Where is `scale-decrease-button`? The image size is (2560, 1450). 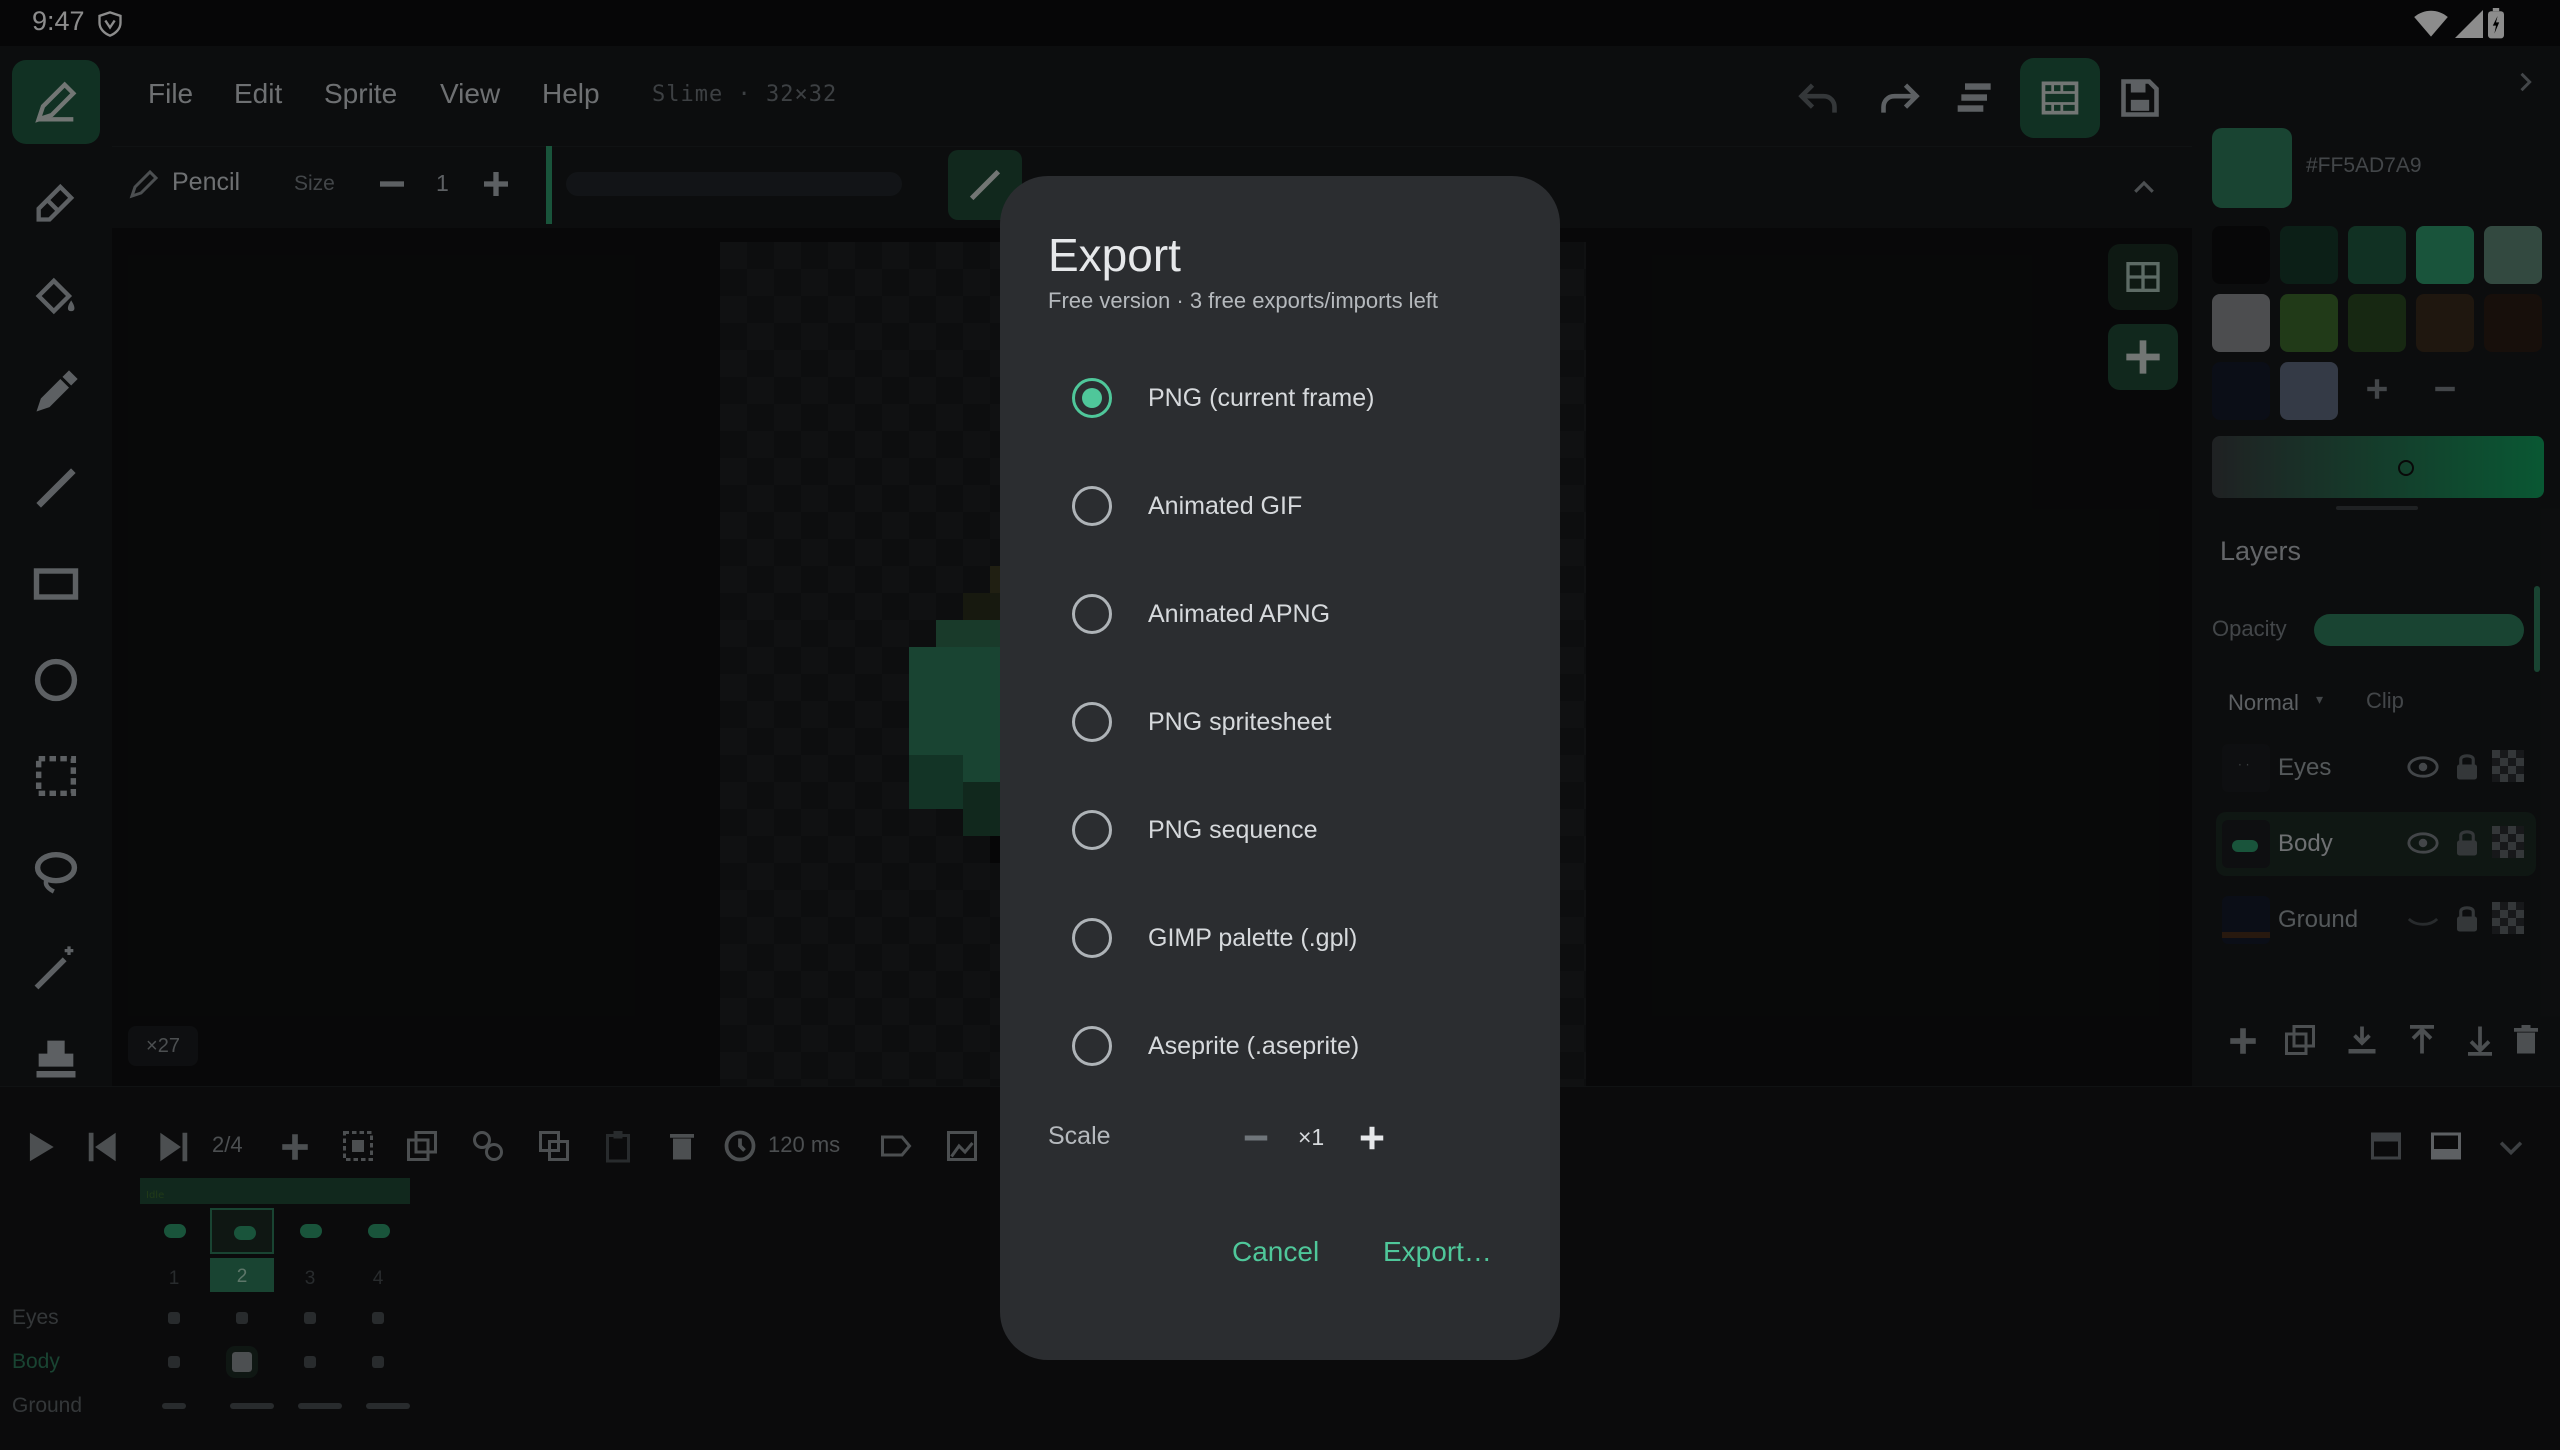 scale-decrease-button is located at coordinates (1256, 1138).